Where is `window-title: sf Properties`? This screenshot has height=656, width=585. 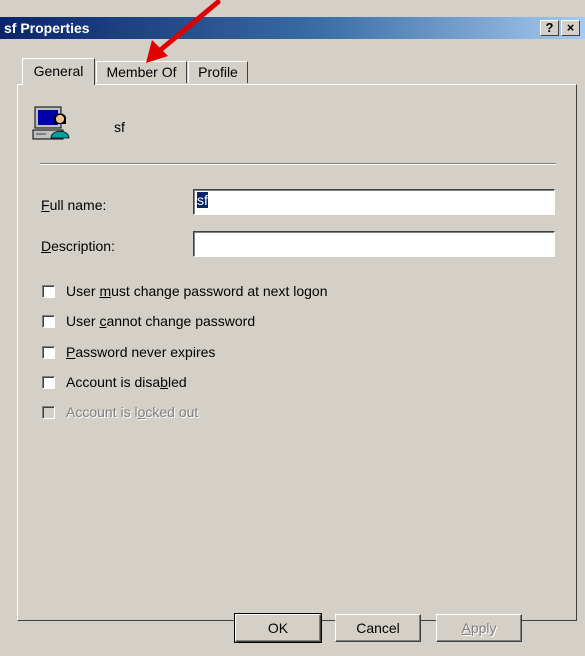
window-title: sf Properties is located at coordinates (47, 28).